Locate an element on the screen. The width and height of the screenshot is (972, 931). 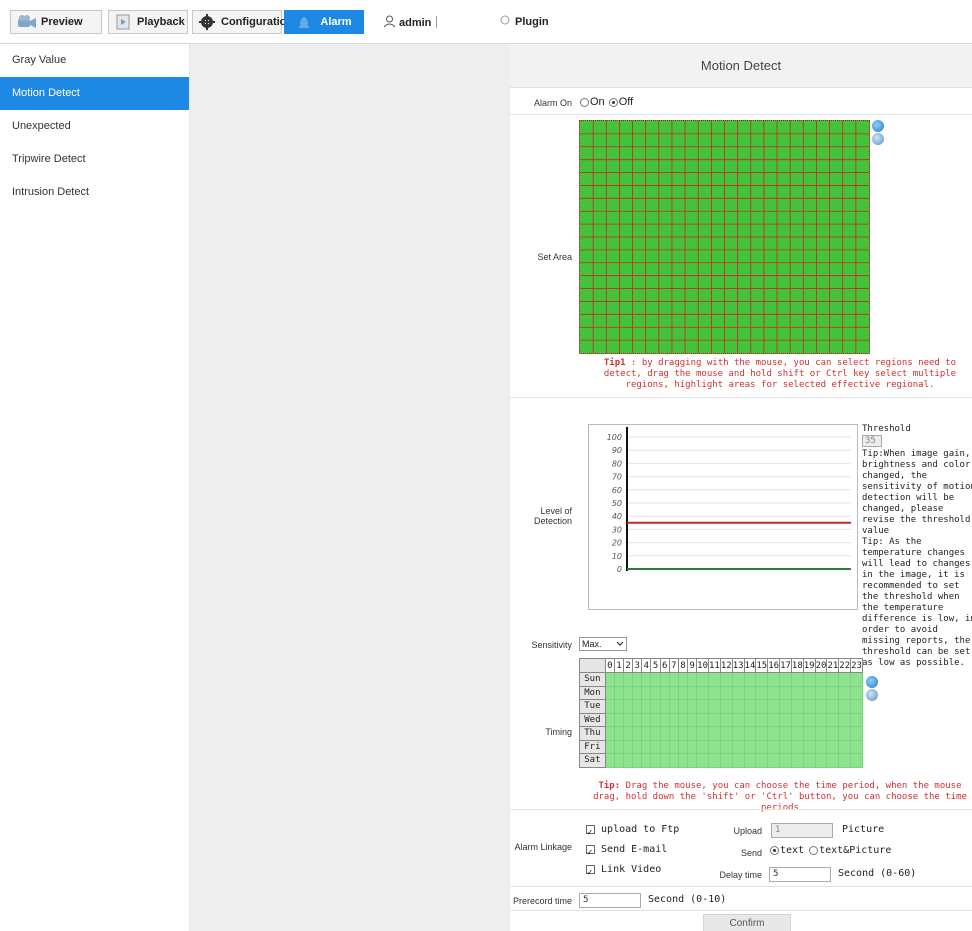
delay-time-input: 5 is located at coordinates (800, 874).